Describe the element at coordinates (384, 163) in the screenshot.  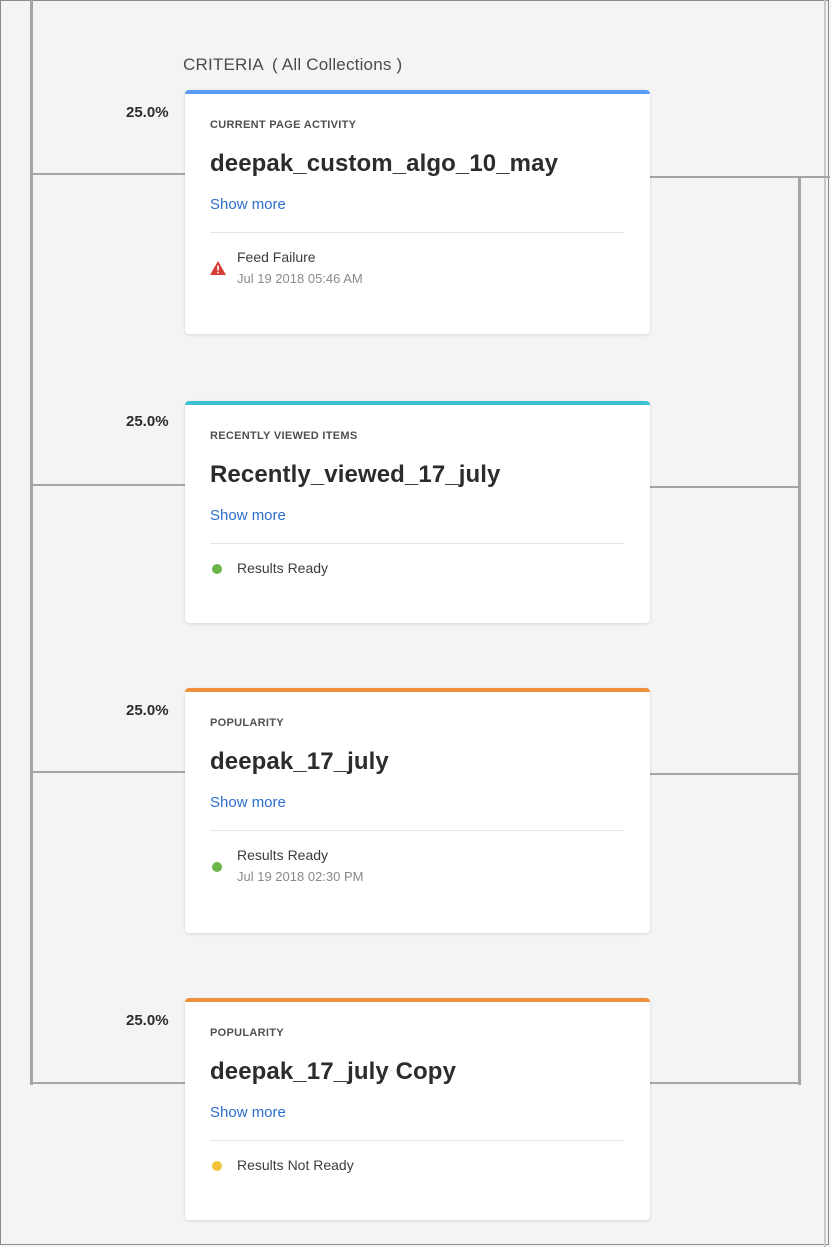
I see `criteria-name: deepak_custom_algo_10_may` at that location.